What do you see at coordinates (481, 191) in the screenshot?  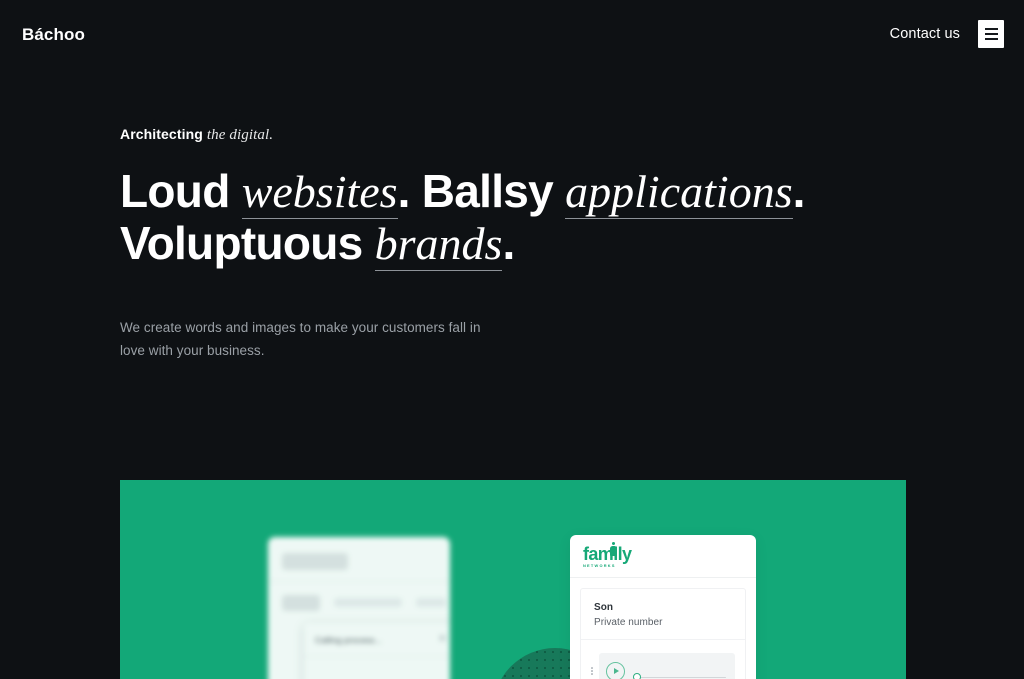 I see `headline-text-ballsy: . Ballsy` at bounding box center [481, 191].